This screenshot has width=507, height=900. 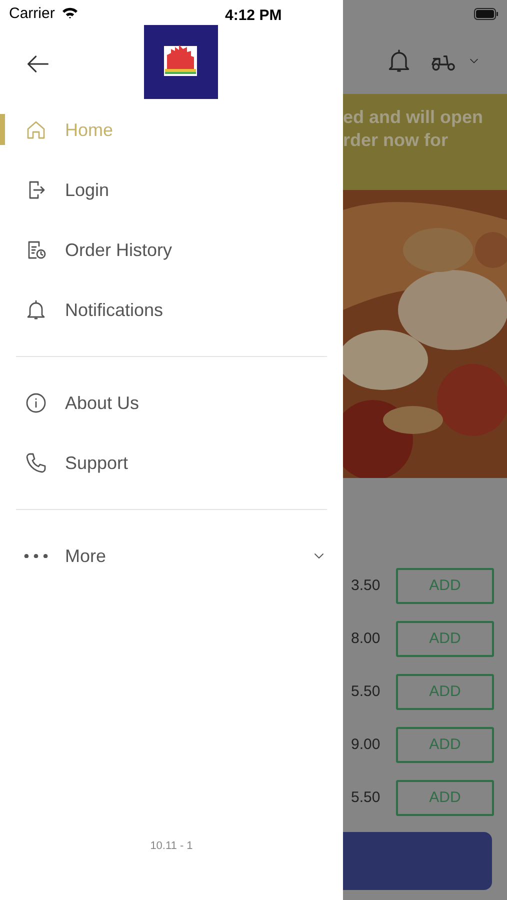 I want to click on notice-text: rder now for, so click(x=396, y=140).